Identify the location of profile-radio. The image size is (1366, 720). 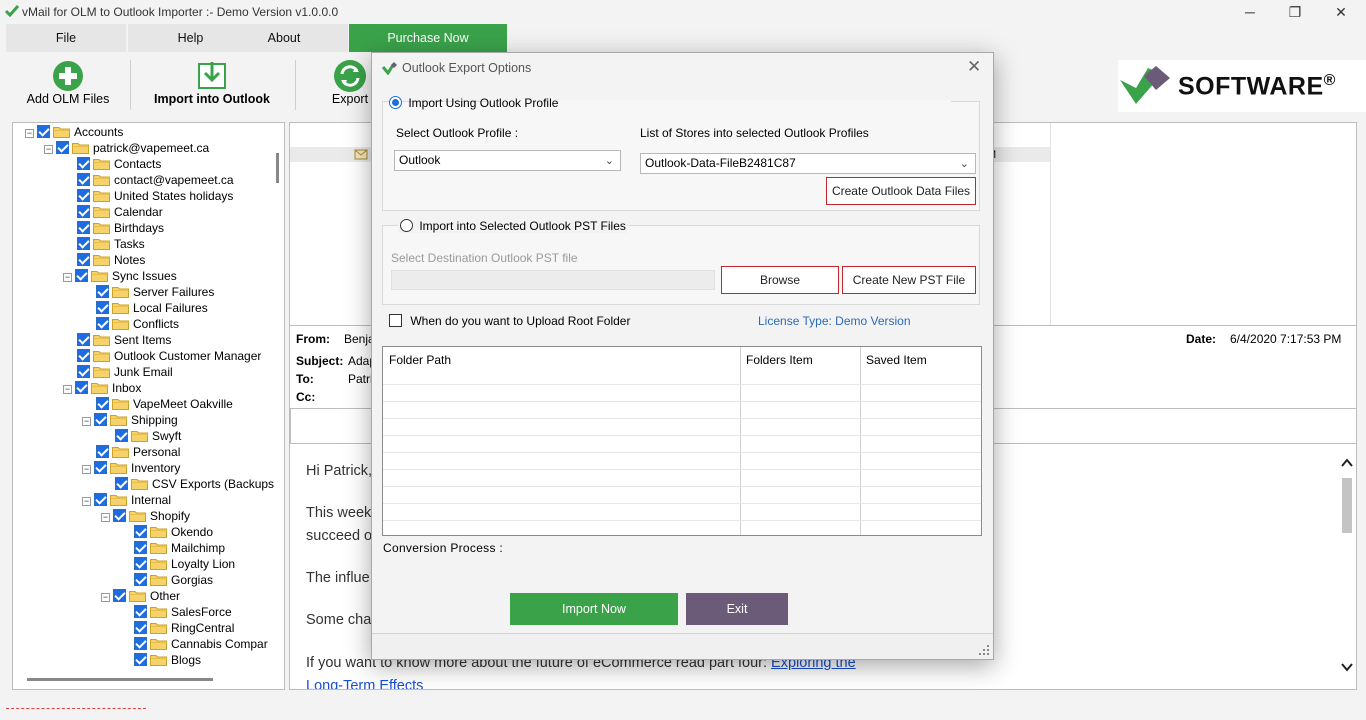
(395, 102).